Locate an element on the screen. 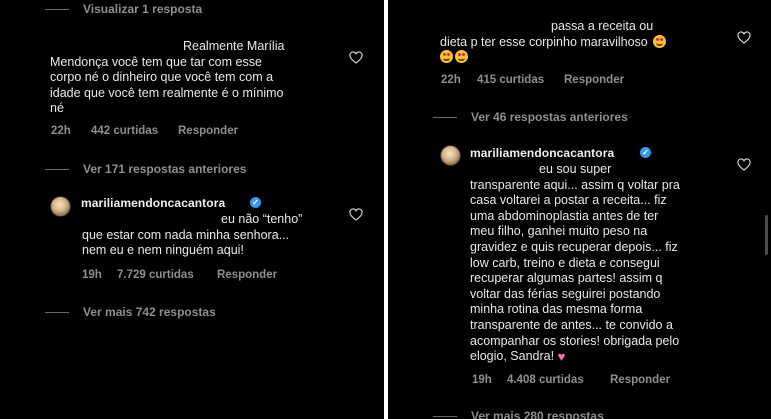  view-more-label: Ver mais 742 respostas is located at coordinates (149, 312).